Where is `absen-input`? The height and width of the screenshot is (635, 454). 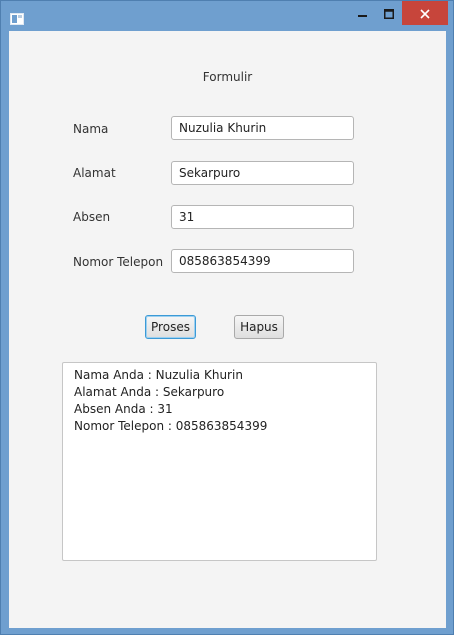 absen-input is located at coordinates (262, 217).